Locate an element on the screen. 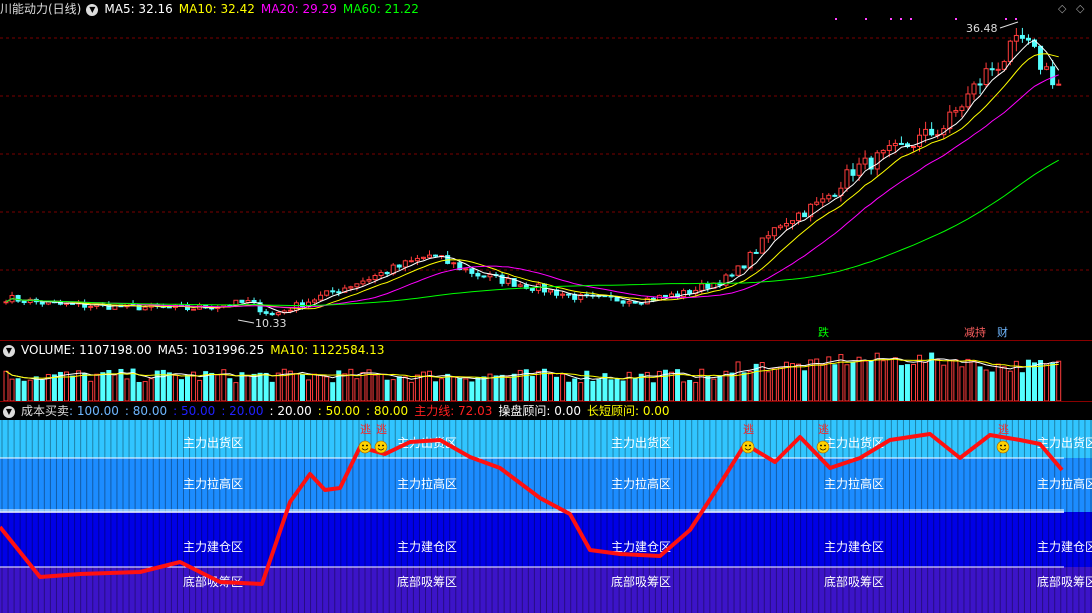 Image resolution: width=1092 pixels, height=613 pixels. smiley-face is located at coordinates (1003, 447).